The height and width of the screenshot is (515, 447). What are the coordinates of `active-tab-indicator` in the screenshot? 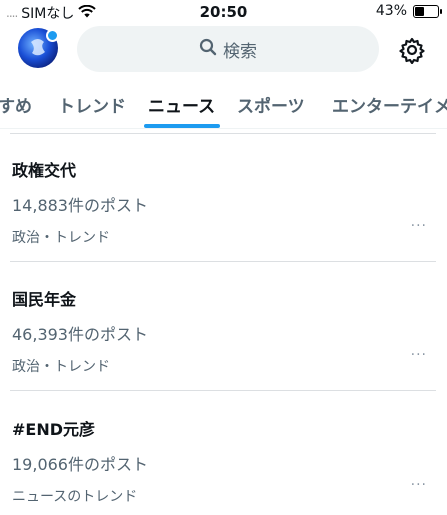 It's located at (182, 126).